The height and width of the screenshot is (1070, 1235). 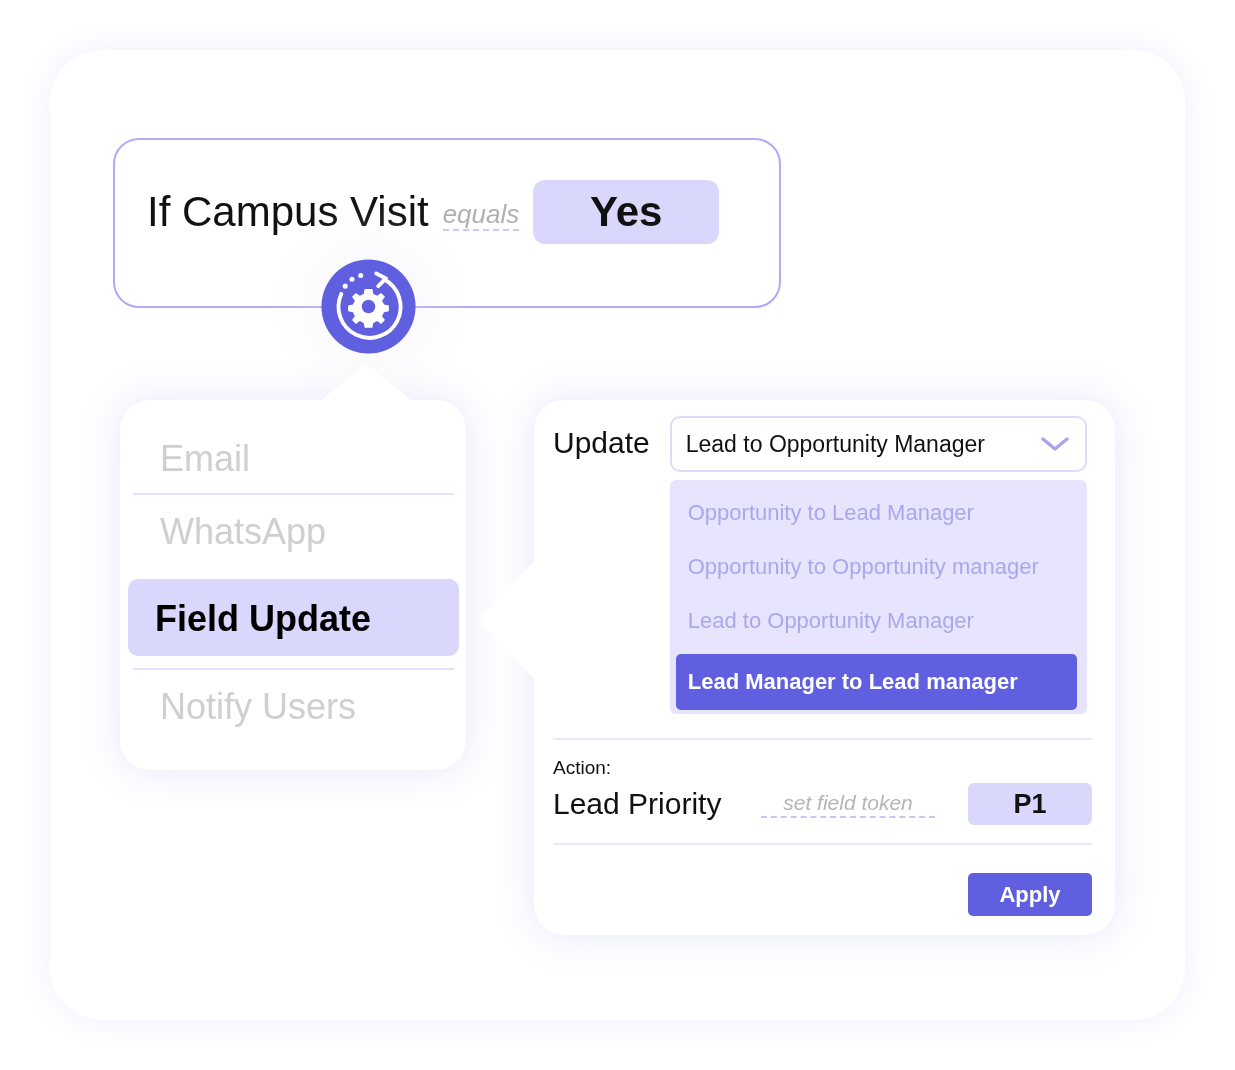 I want to click on action-heading: Action:, so click(x=583, y=768).